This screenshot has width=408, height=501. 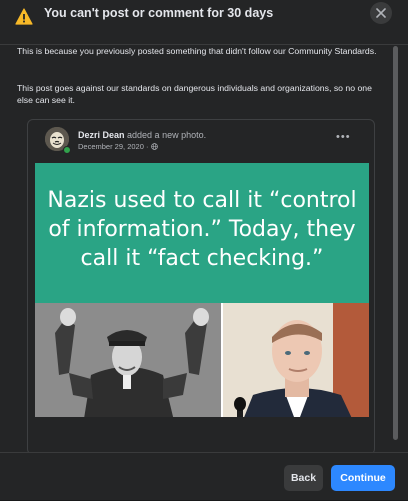 I want to click on meme-right-photo, so click(x=296, y=360).